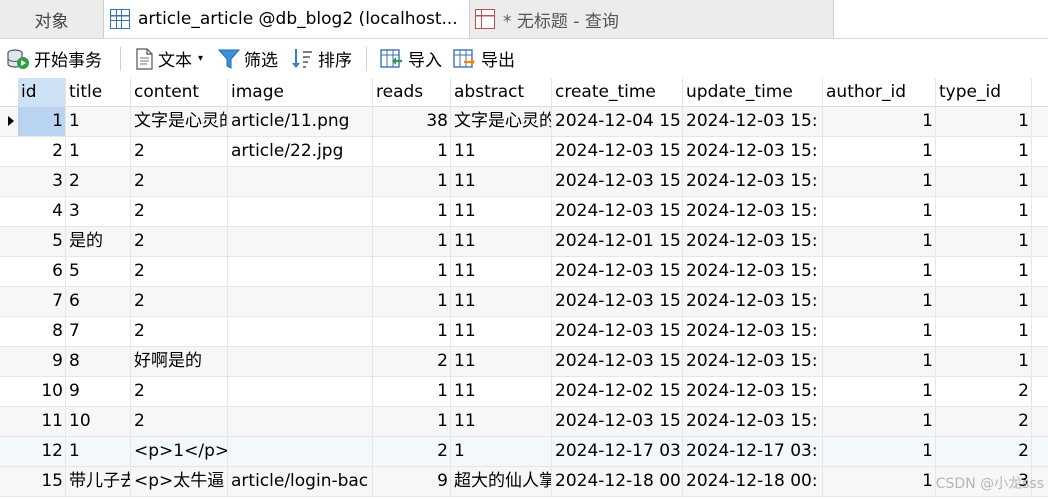 The height and width of the screenshot is (499, 1048). Describe the element at coordinates (617, 241) in the screenshot. I see `cell-create-time: 2024-12-01 15:` at that location.